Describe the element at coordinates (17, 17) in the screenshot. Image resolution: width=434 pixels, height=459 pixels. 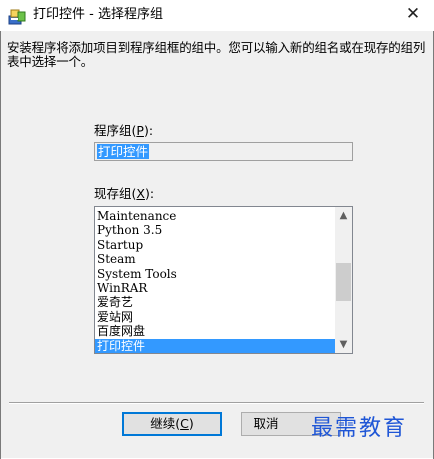
I see `installer-icon` at that location.